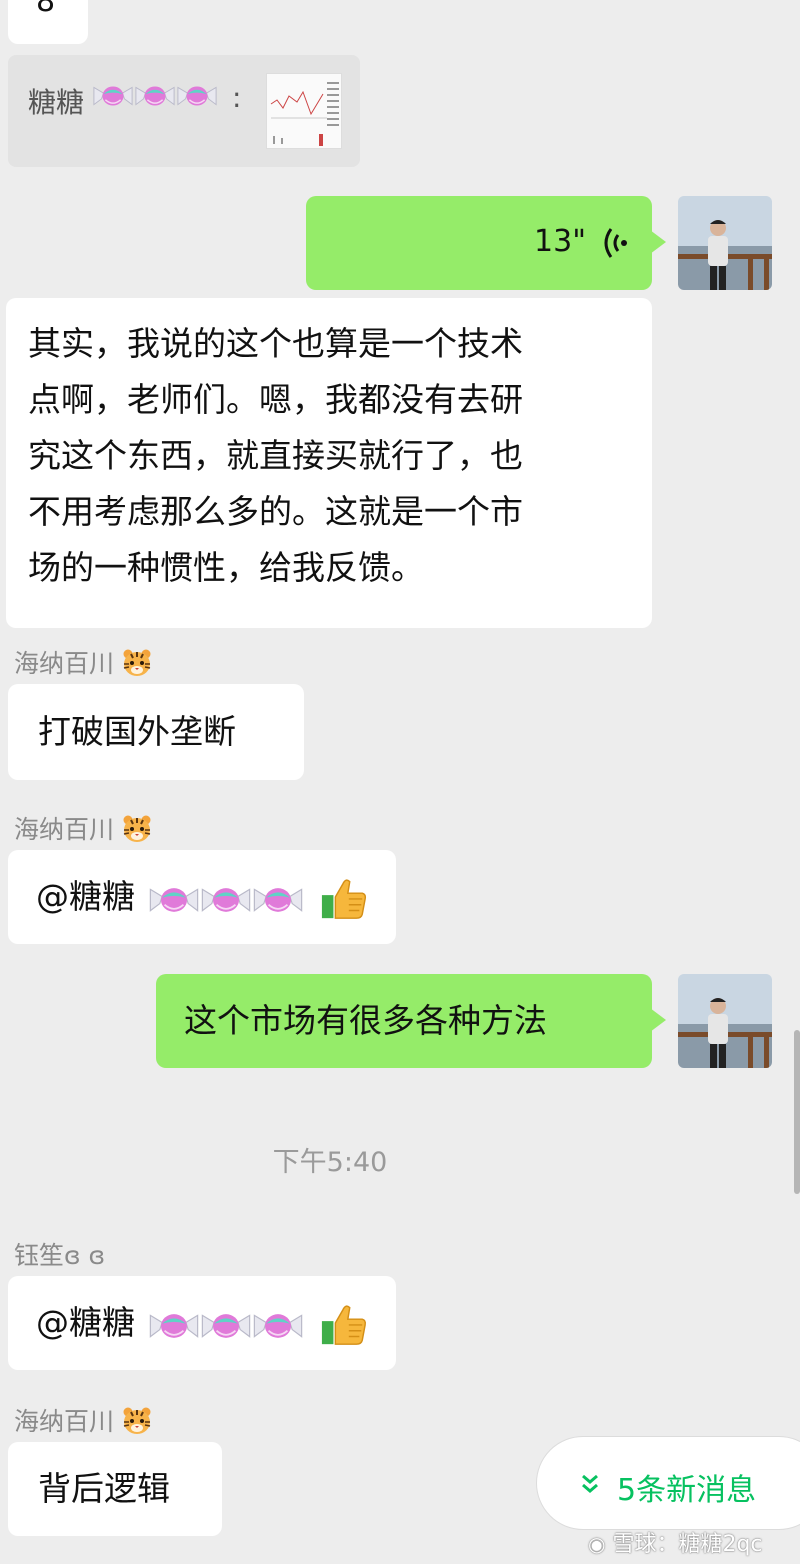 Image resolution: width=800 pixels, height=1564 pixels. What do you see at coordinates (237, 97) in the screenshot?
I see `quote-colon: :` at bounding box center [237, 97].